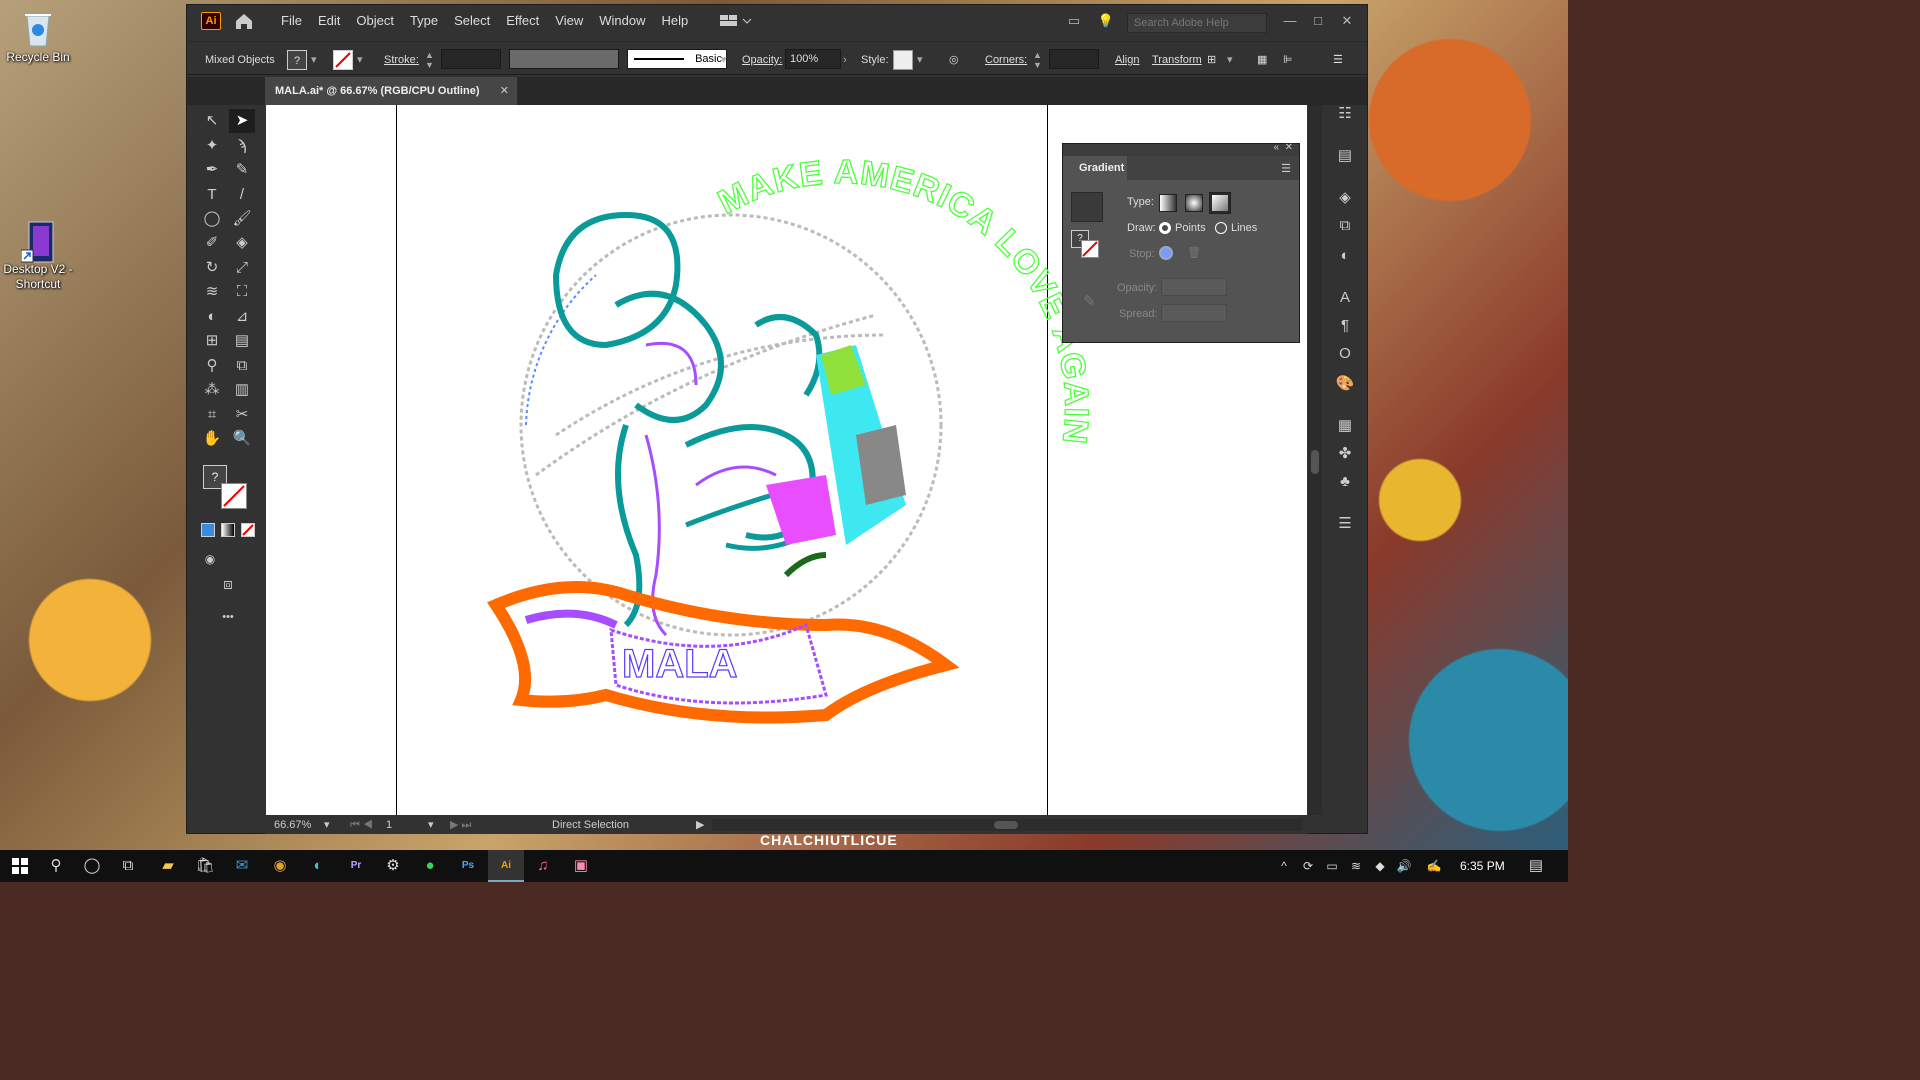  What do you see at coordinates (1168, 203) in the screenshot?
I see `linear-gradient-button` at bounding box center [1168, 203].